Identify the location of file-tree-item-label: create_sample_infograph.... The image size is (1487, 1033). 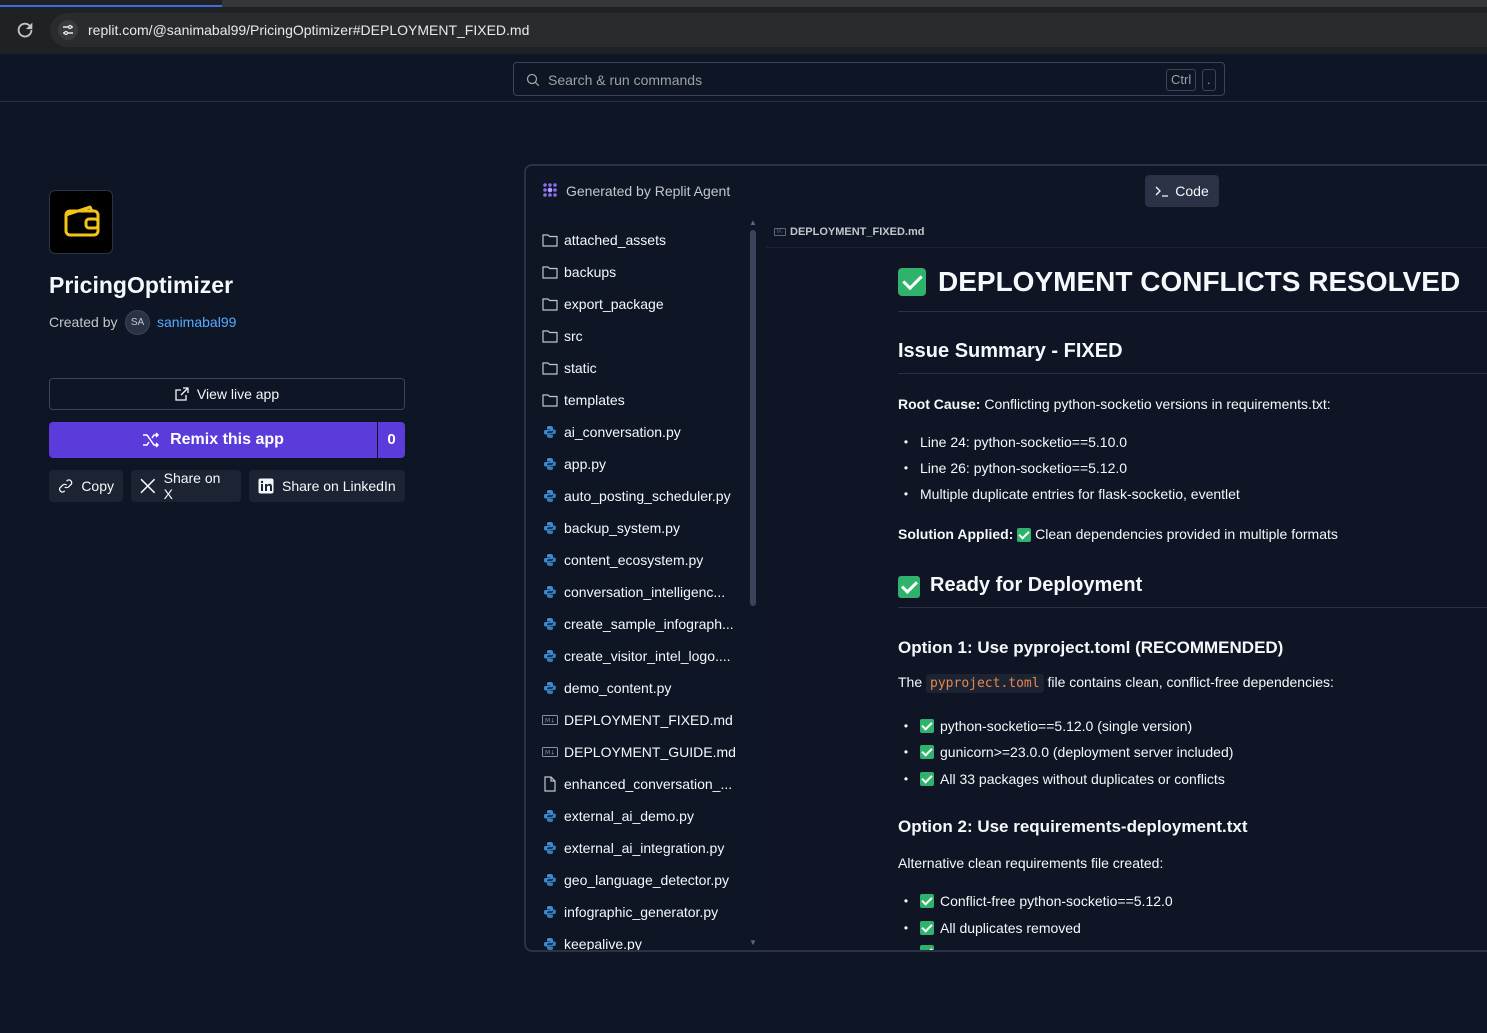
(649, 624).